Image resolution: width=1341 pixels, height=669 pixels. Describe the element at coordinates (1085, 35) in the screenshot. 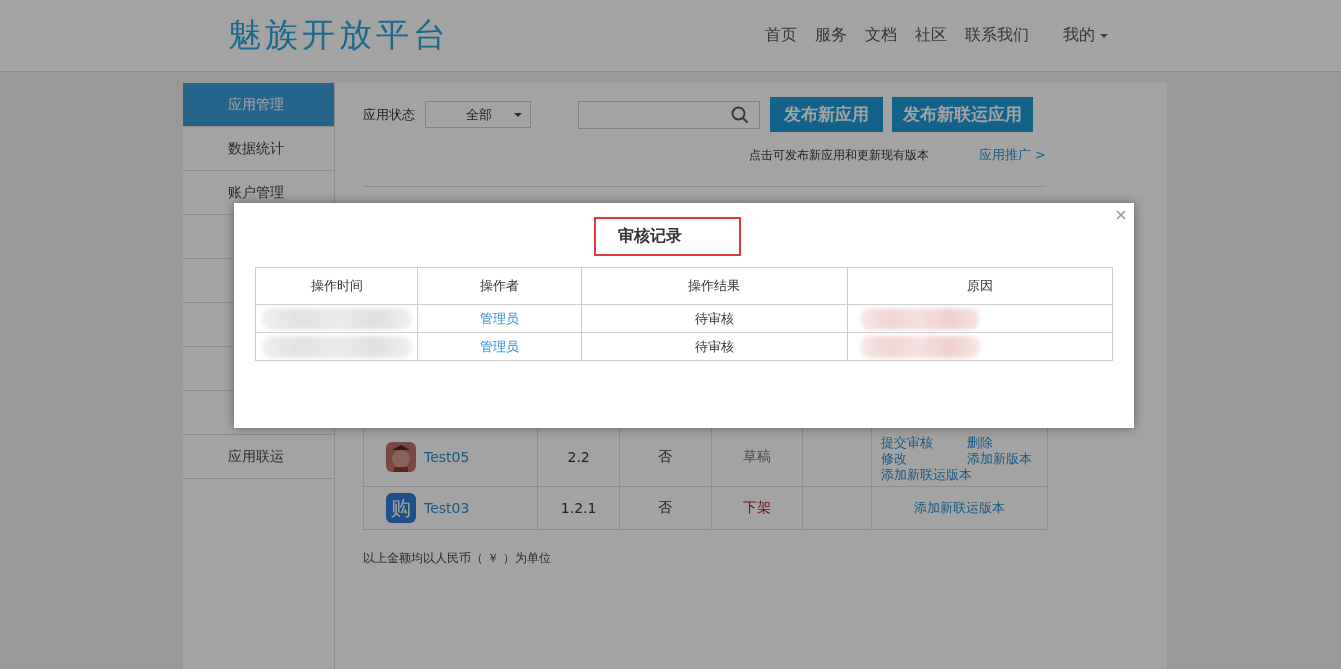

I see `nav-link: 我的` at that location.